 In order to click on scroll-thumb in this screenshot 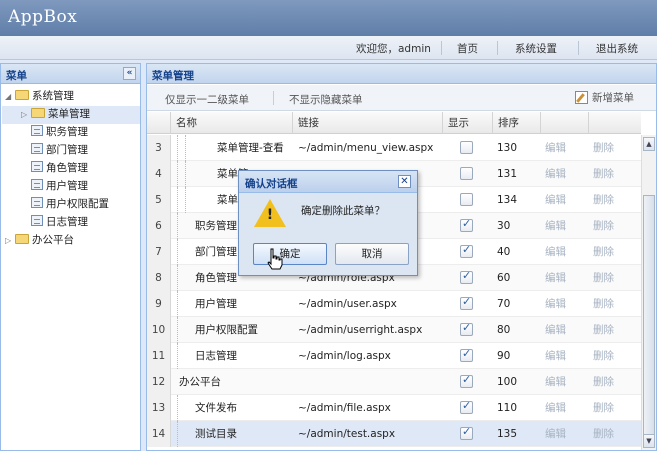, I will do `click(649, 315)`.